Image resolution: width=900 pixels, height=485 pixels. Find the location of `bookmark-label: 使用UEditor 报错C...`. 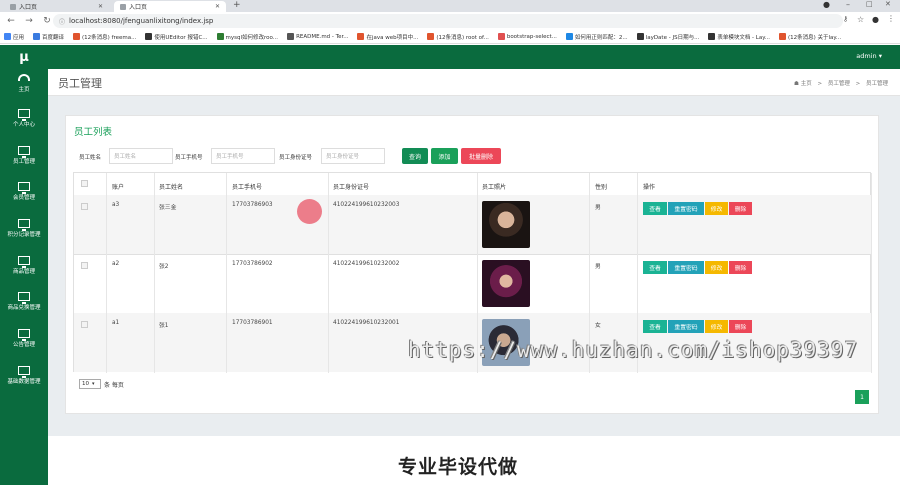

bookmark-label: 使用UEditor 报错C... is located at coordinates (181, 37).